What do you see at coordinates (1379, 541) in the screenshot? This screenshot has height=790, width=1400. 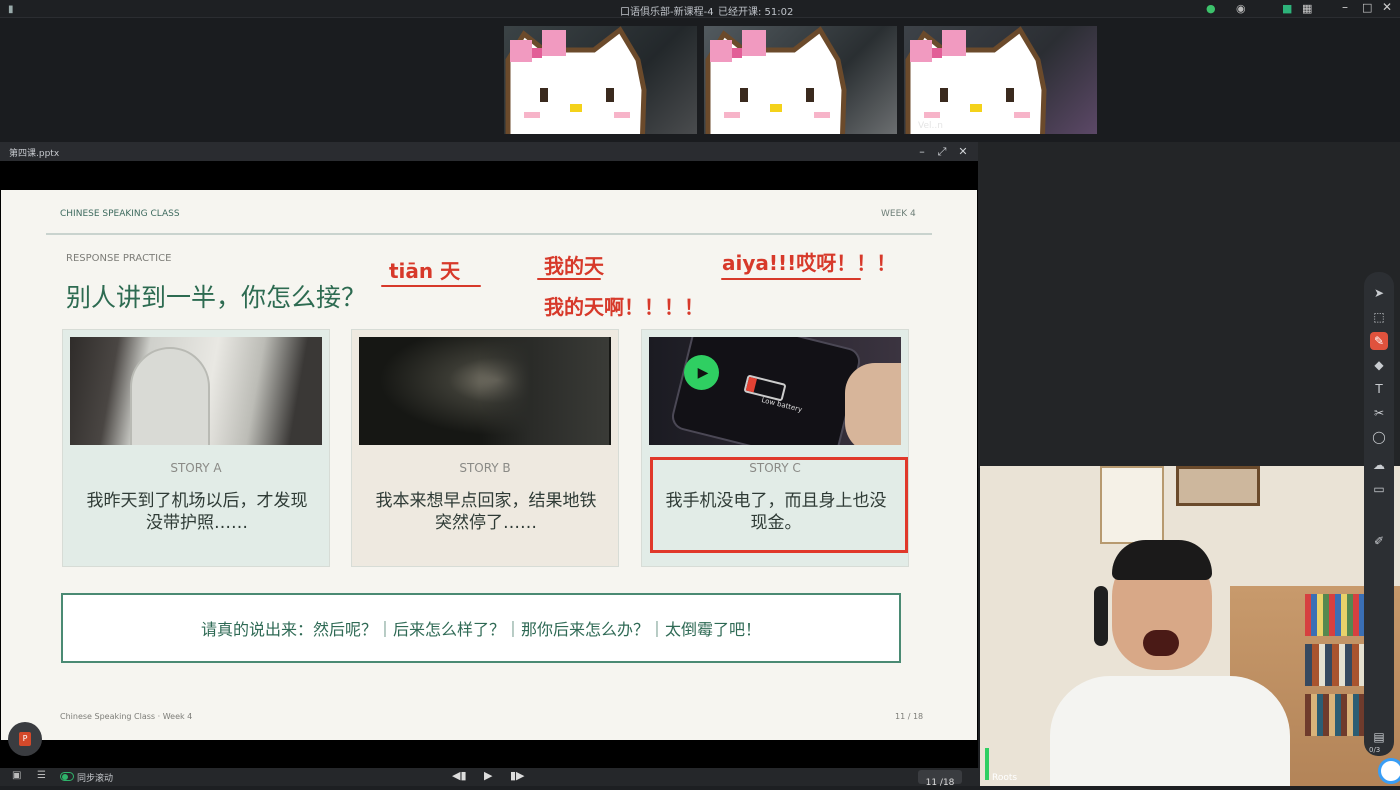 I see `edit-icon: ✐` at bounding box center [1379, 541].